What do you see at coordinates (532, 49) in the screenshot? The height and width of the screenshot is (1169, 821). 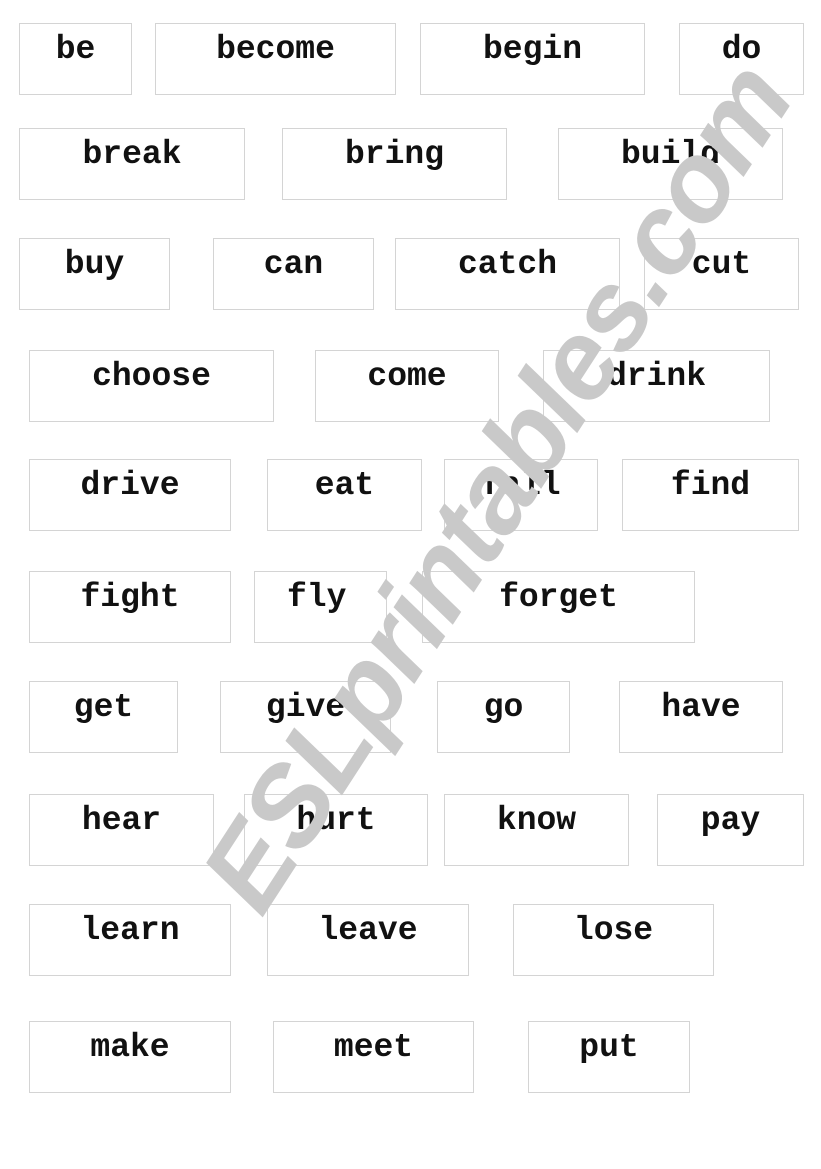 I see `word-label: begin` at bounding box center [532, 49].